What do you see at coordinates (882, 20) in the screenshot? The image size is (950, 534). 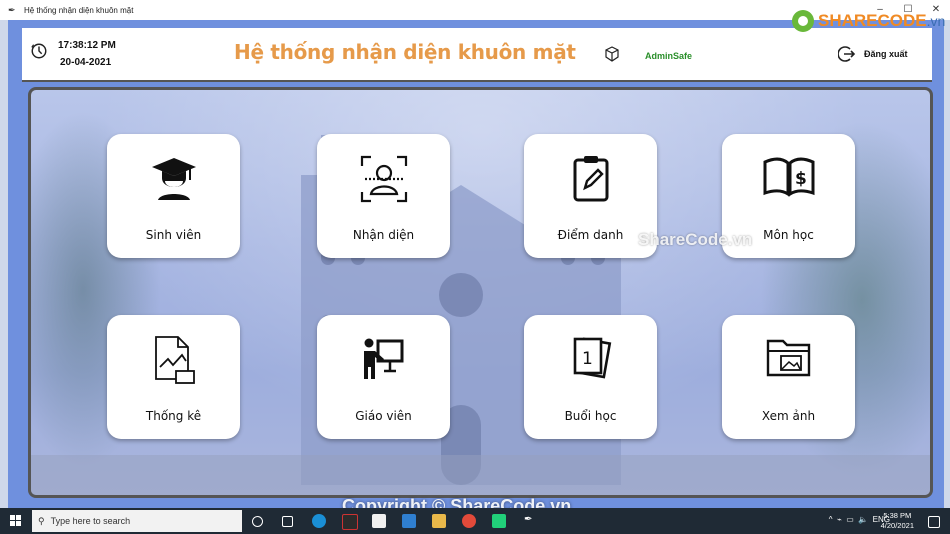 I see `logo-text: SHARECODE.vn` at bounding box center [882, 20].